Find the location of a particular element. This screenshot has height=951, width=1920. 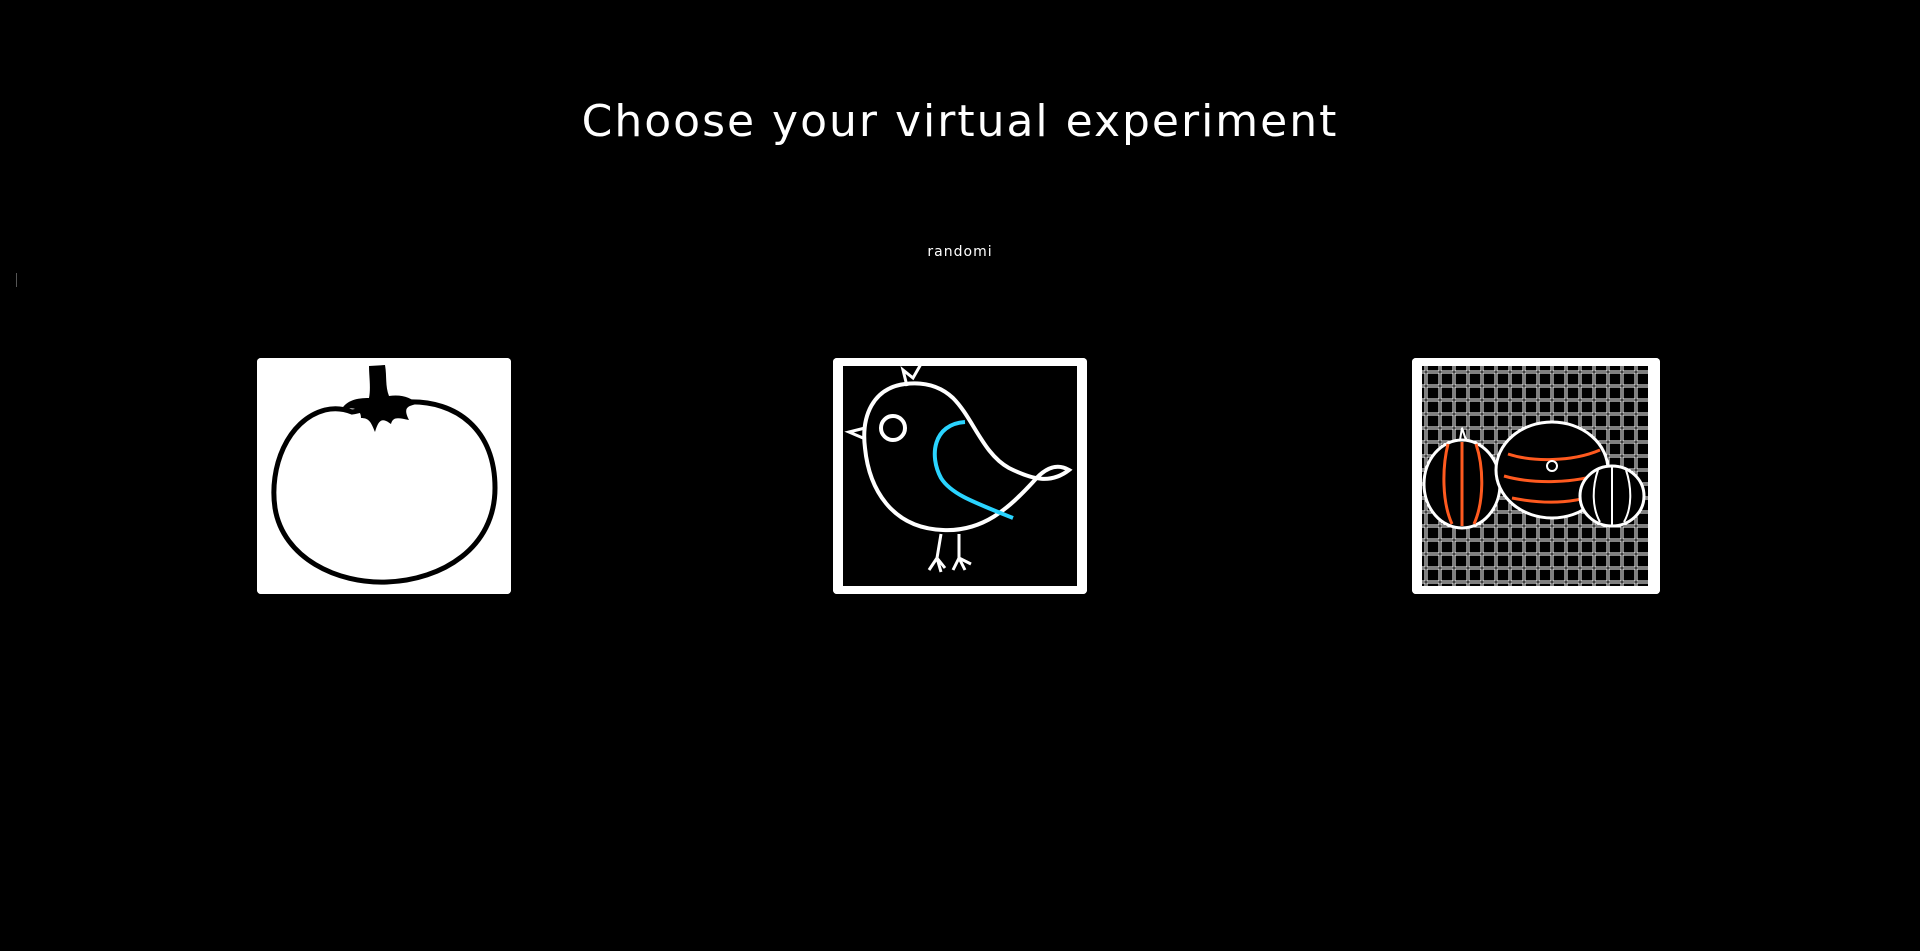

pumpkins-edge-icon is located at coordinates (1536, 476).